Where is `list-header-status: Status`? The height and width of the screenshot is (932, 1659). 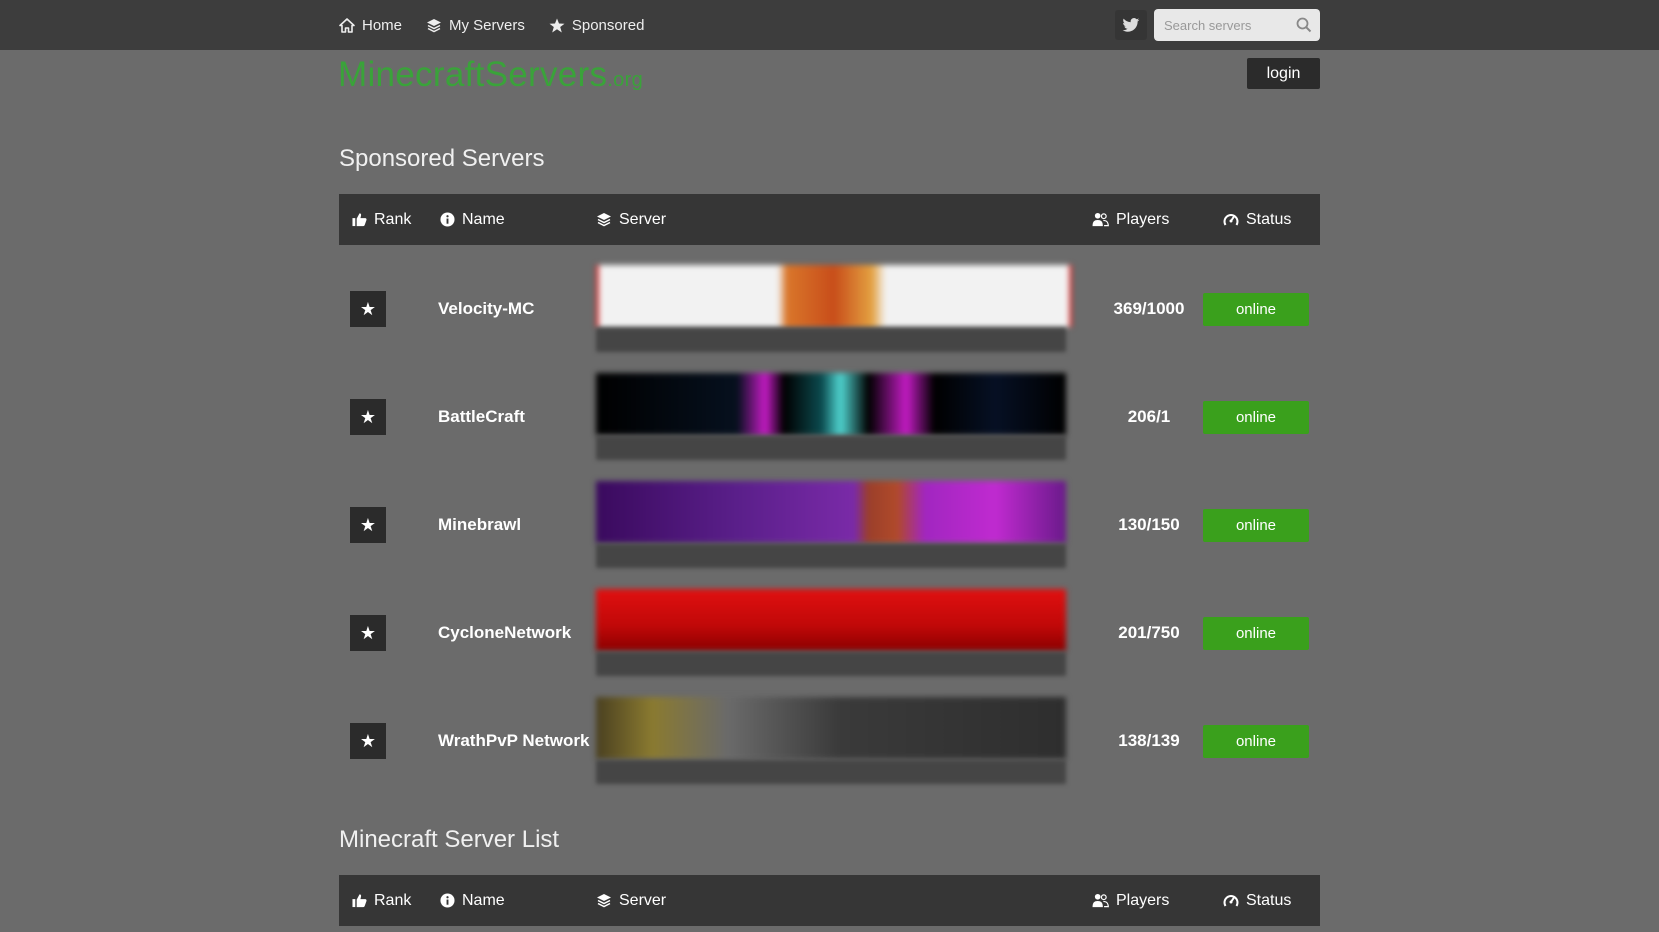 list-header-status: Status is located at coordinates (1257, 900).